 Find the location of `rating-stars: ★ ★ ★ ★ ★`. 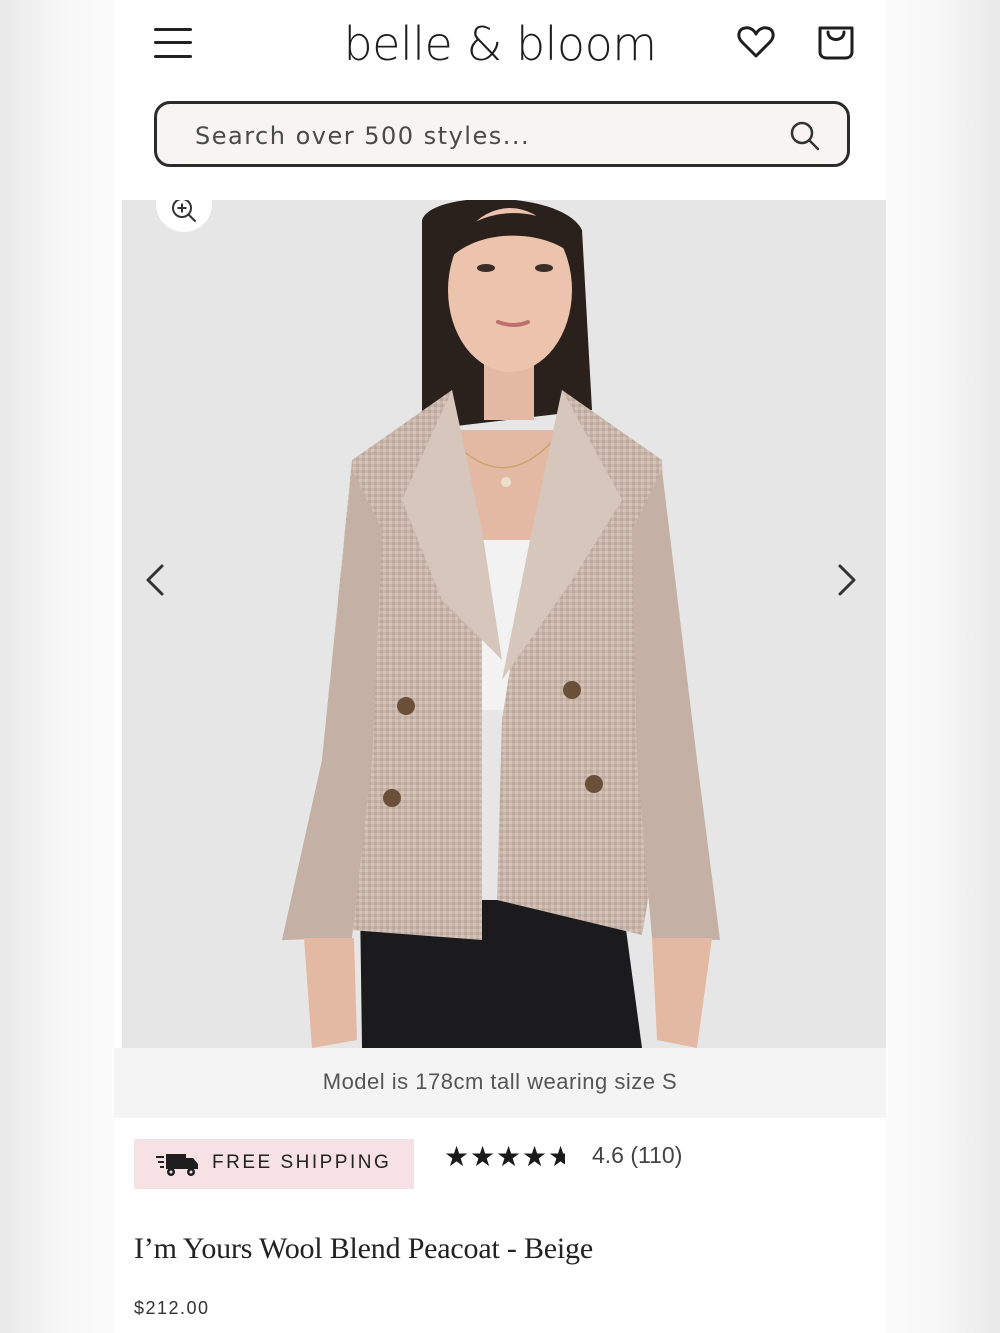

rating-stars: ★ ★ ★ ★ ★ is located at coordinates (509, 1157).